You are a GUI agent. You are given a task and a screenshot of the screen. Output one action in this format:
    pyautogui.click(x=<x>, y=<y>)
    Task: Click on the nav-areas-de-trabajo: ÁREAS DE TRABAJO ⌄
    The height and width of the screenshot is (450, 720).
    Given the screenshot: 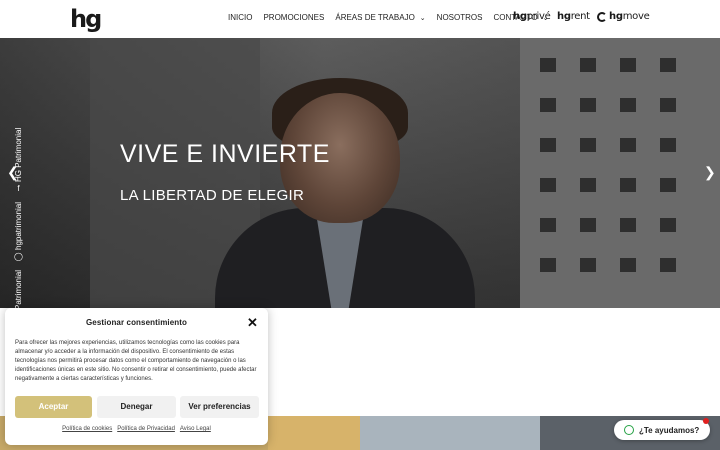 What is the action you would take?
    pyautogui.click(x=380, y=17)
    